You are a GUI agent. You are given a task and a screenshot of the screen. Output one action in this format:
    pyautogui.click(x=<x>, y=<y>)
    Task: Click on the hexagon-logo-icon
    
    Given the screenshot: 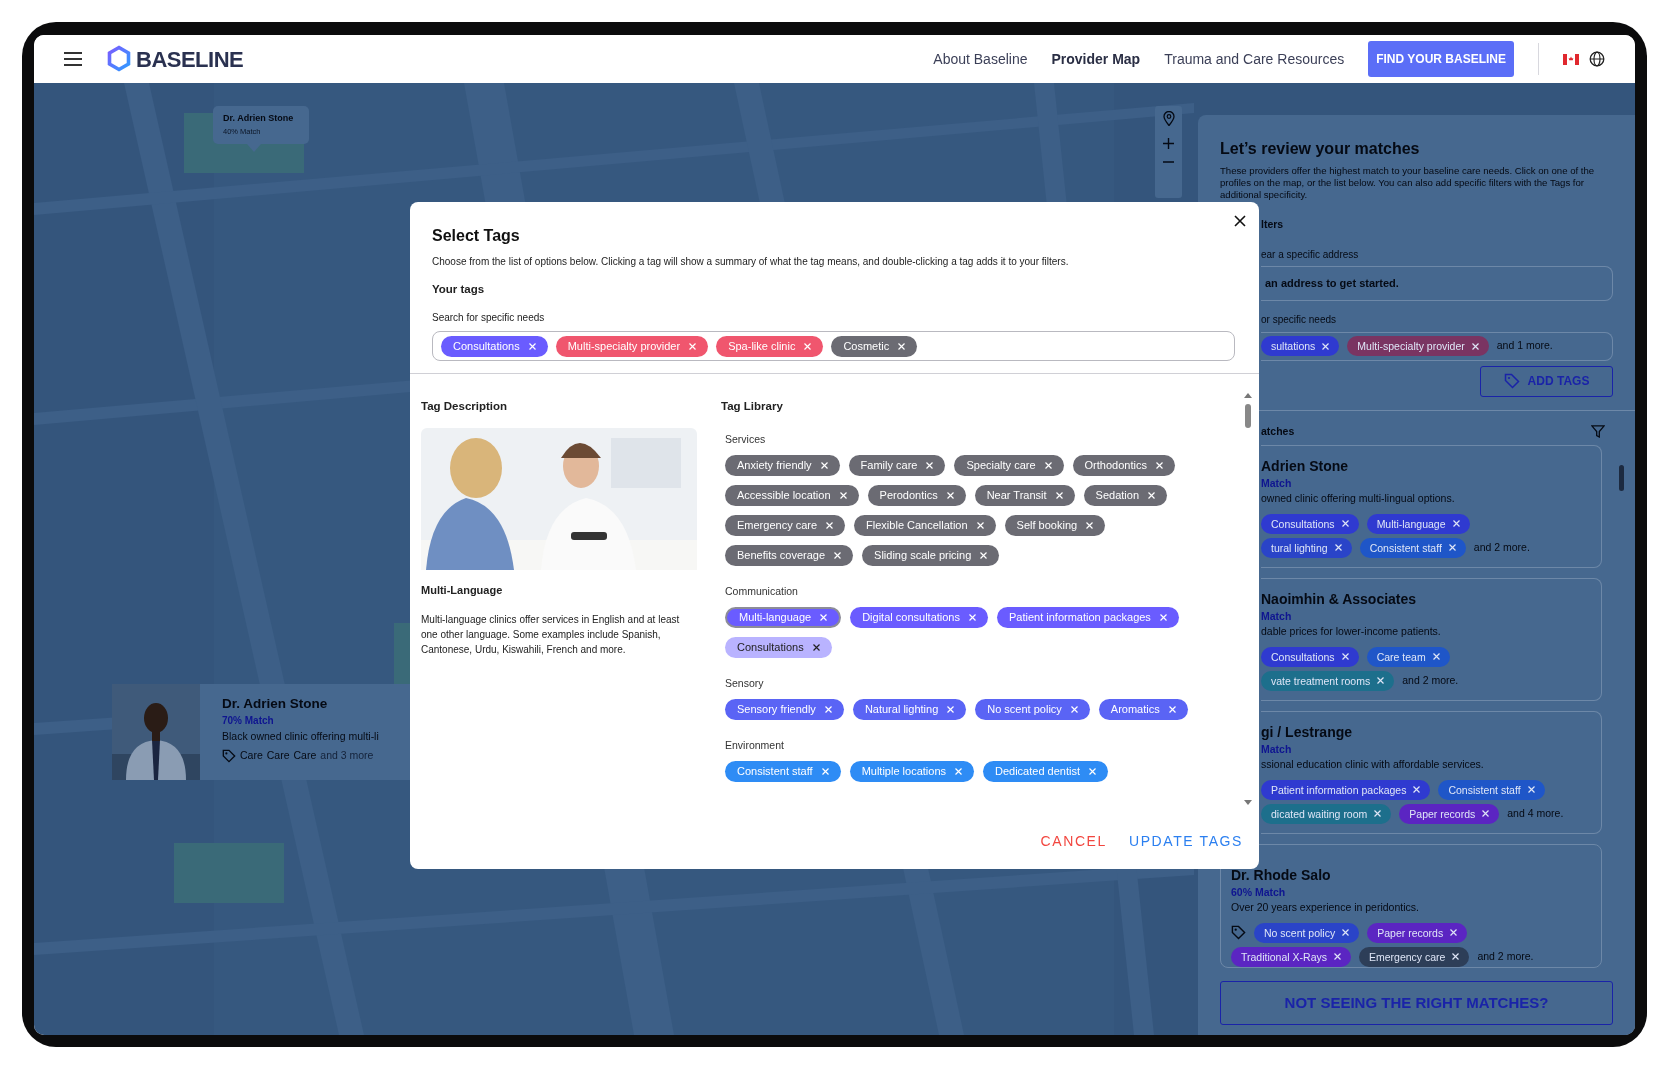 What is the action you would take?
    pyautogui.click(x=119, y=59)
    